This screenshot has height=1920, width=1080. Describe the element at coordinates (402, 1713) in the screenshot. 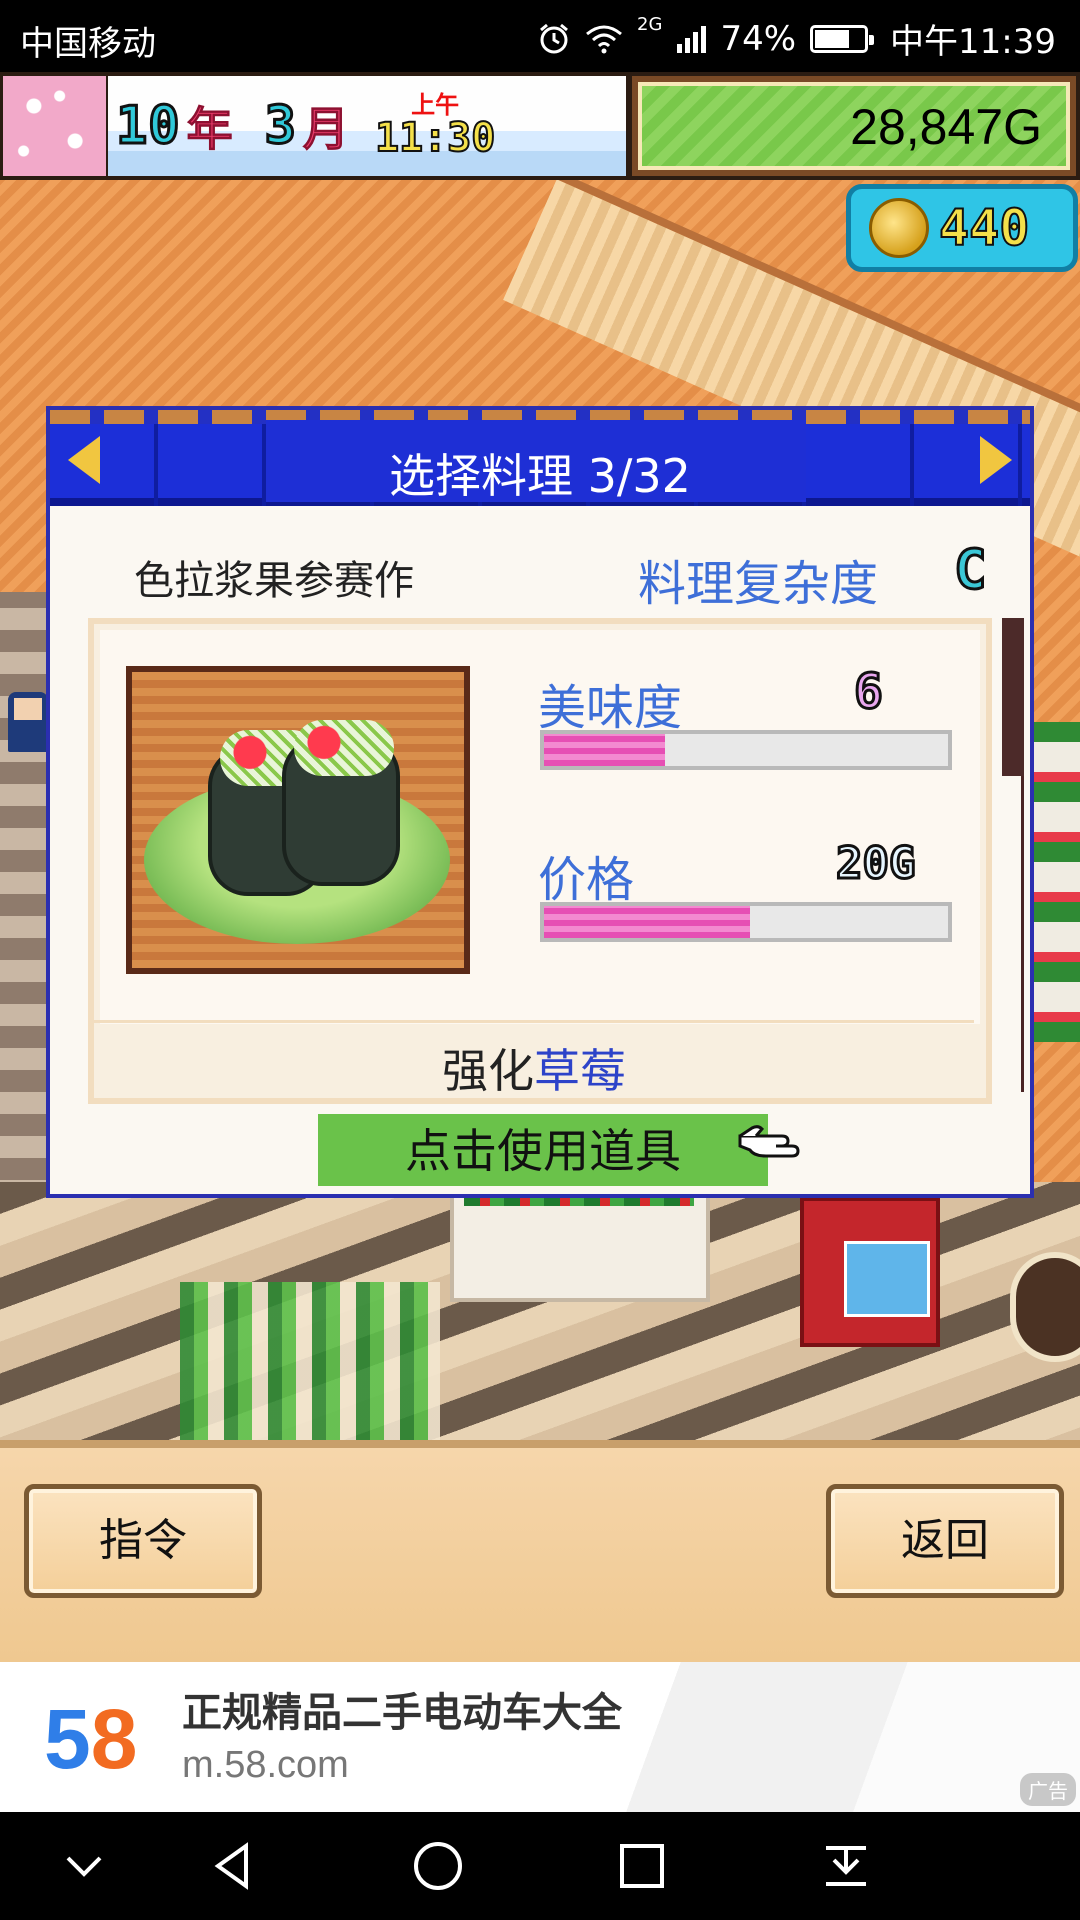

I see `ad-title: 正规精品二手电动车大全` at that location.